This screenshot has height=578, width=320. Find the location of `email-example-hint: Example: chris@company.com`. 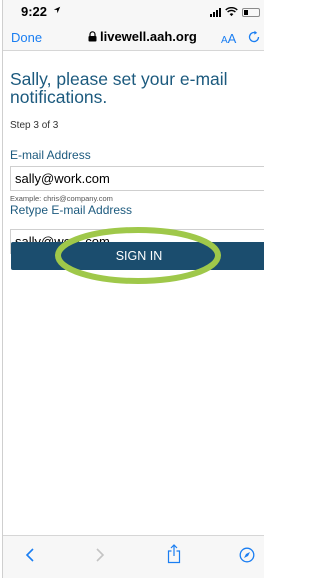

email-example-hint: Example: chris@company.com is located at coordinates (61, 198).